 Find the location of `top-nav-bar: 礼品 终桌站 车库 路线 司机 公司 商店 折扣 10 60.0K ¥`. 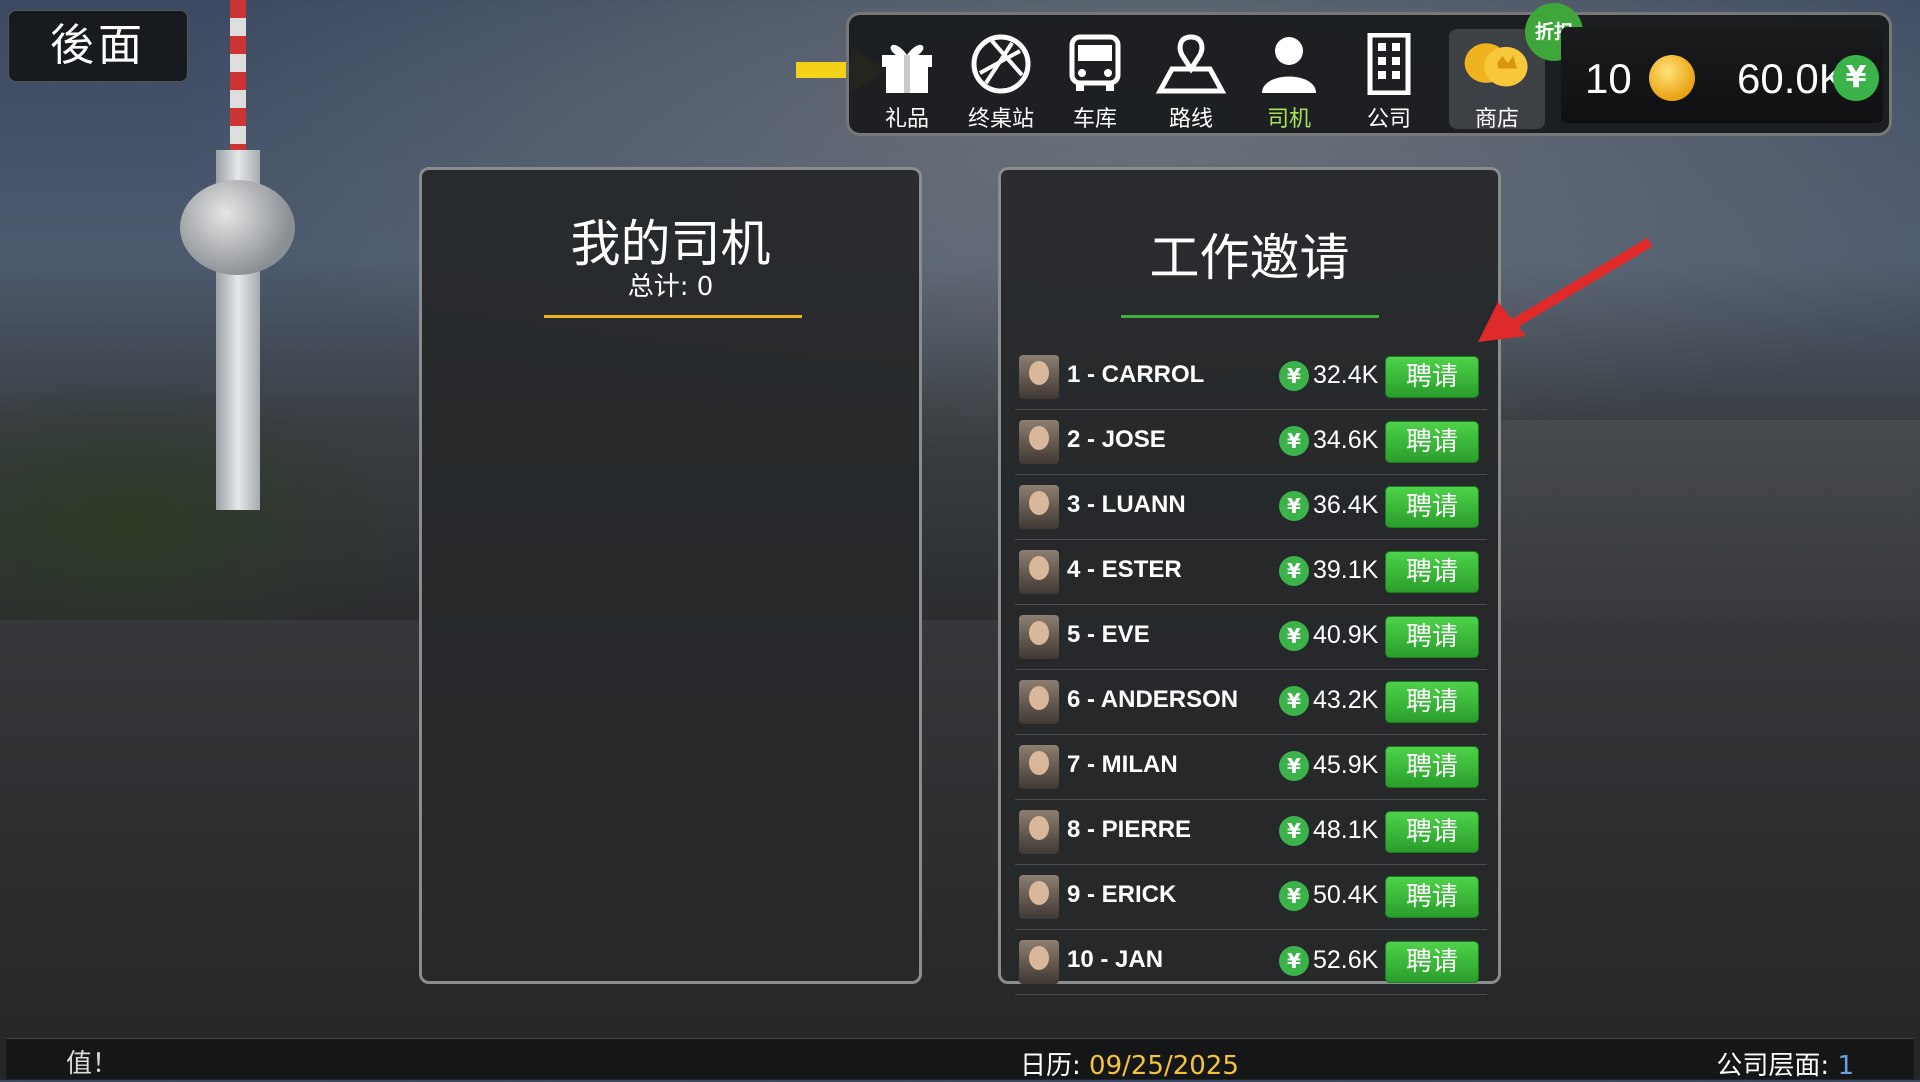

top-nav-bar: 礼品 终桌站 车库 路线 司机 公司 商店 折扣 10 60.0K ¥ is located at coordinates (1369, 70).